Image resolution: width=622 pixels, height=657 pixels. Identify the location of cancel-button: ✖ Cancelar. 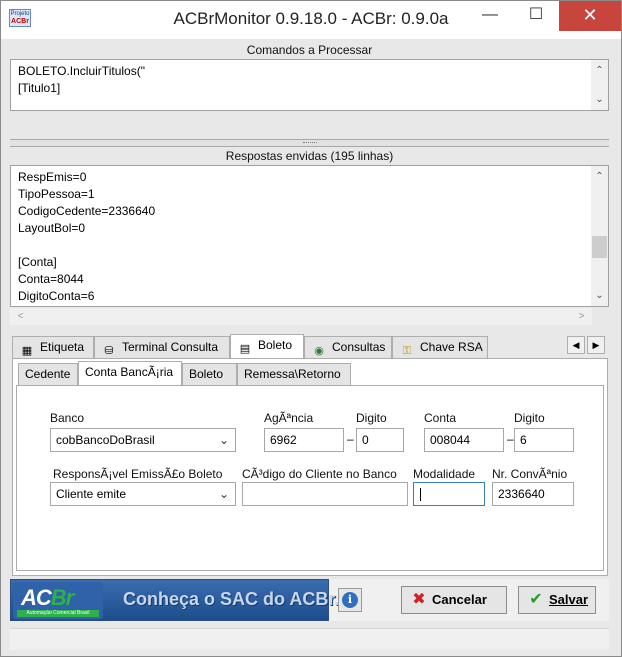
(454, 600).